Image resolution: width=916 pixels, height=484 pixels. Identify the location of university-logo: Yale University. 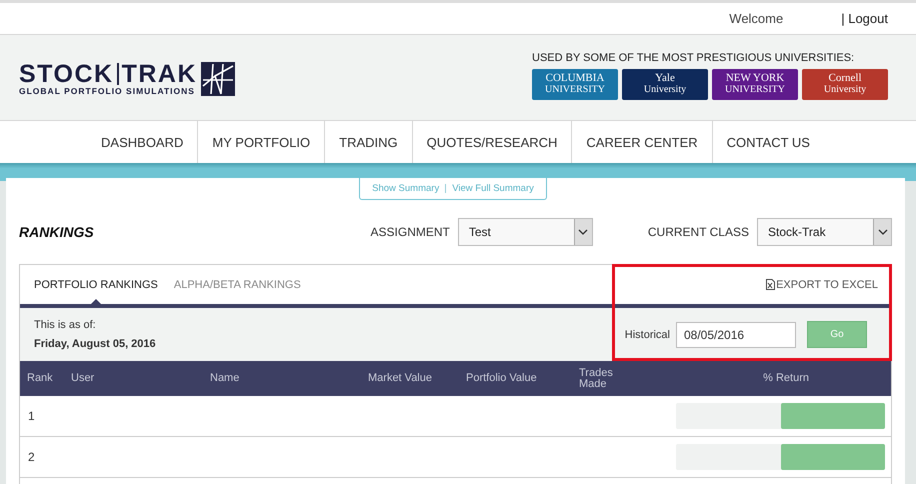
(665, 84).